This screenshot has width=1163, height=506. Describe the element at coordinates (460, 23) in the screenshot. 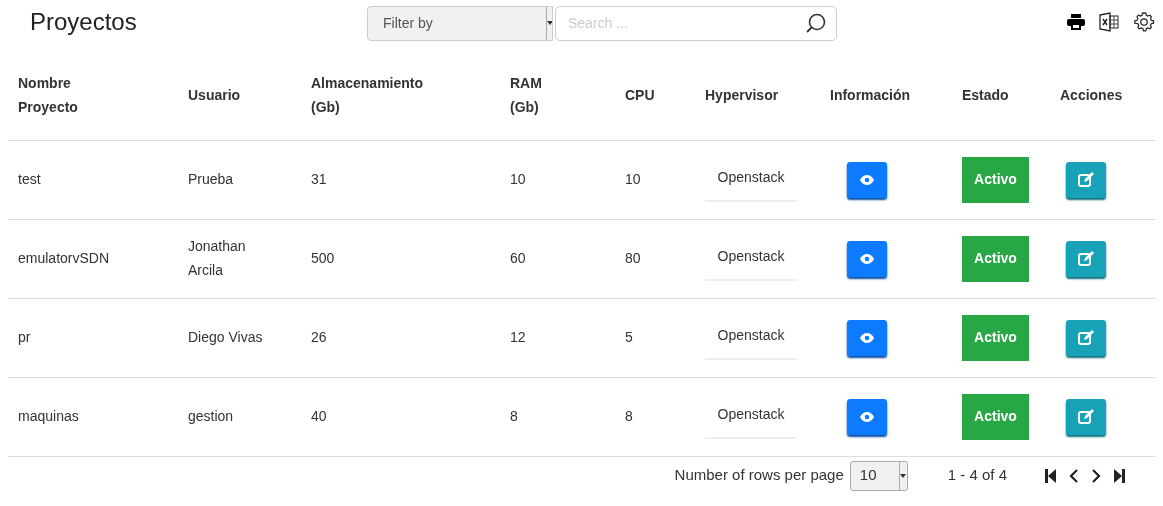

I see `filter-dropdown: Filter by` at that location.